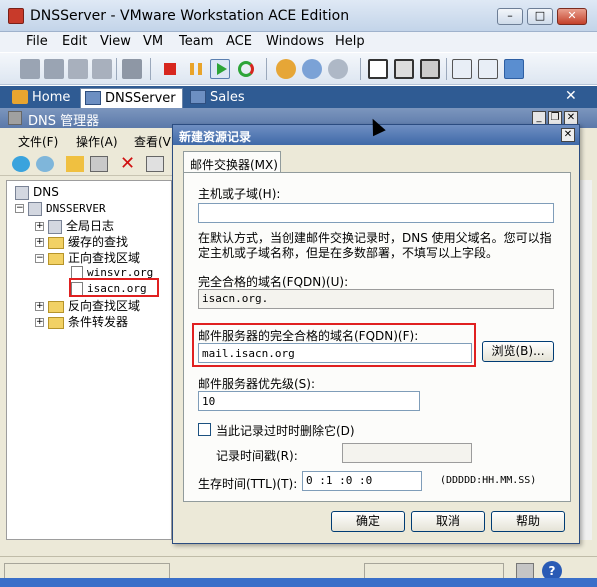  What do you see at coordinates (155, 141) in the screenshot?
I see `dns-menu-view: 查看(V)` at bounding box center [155, 141].